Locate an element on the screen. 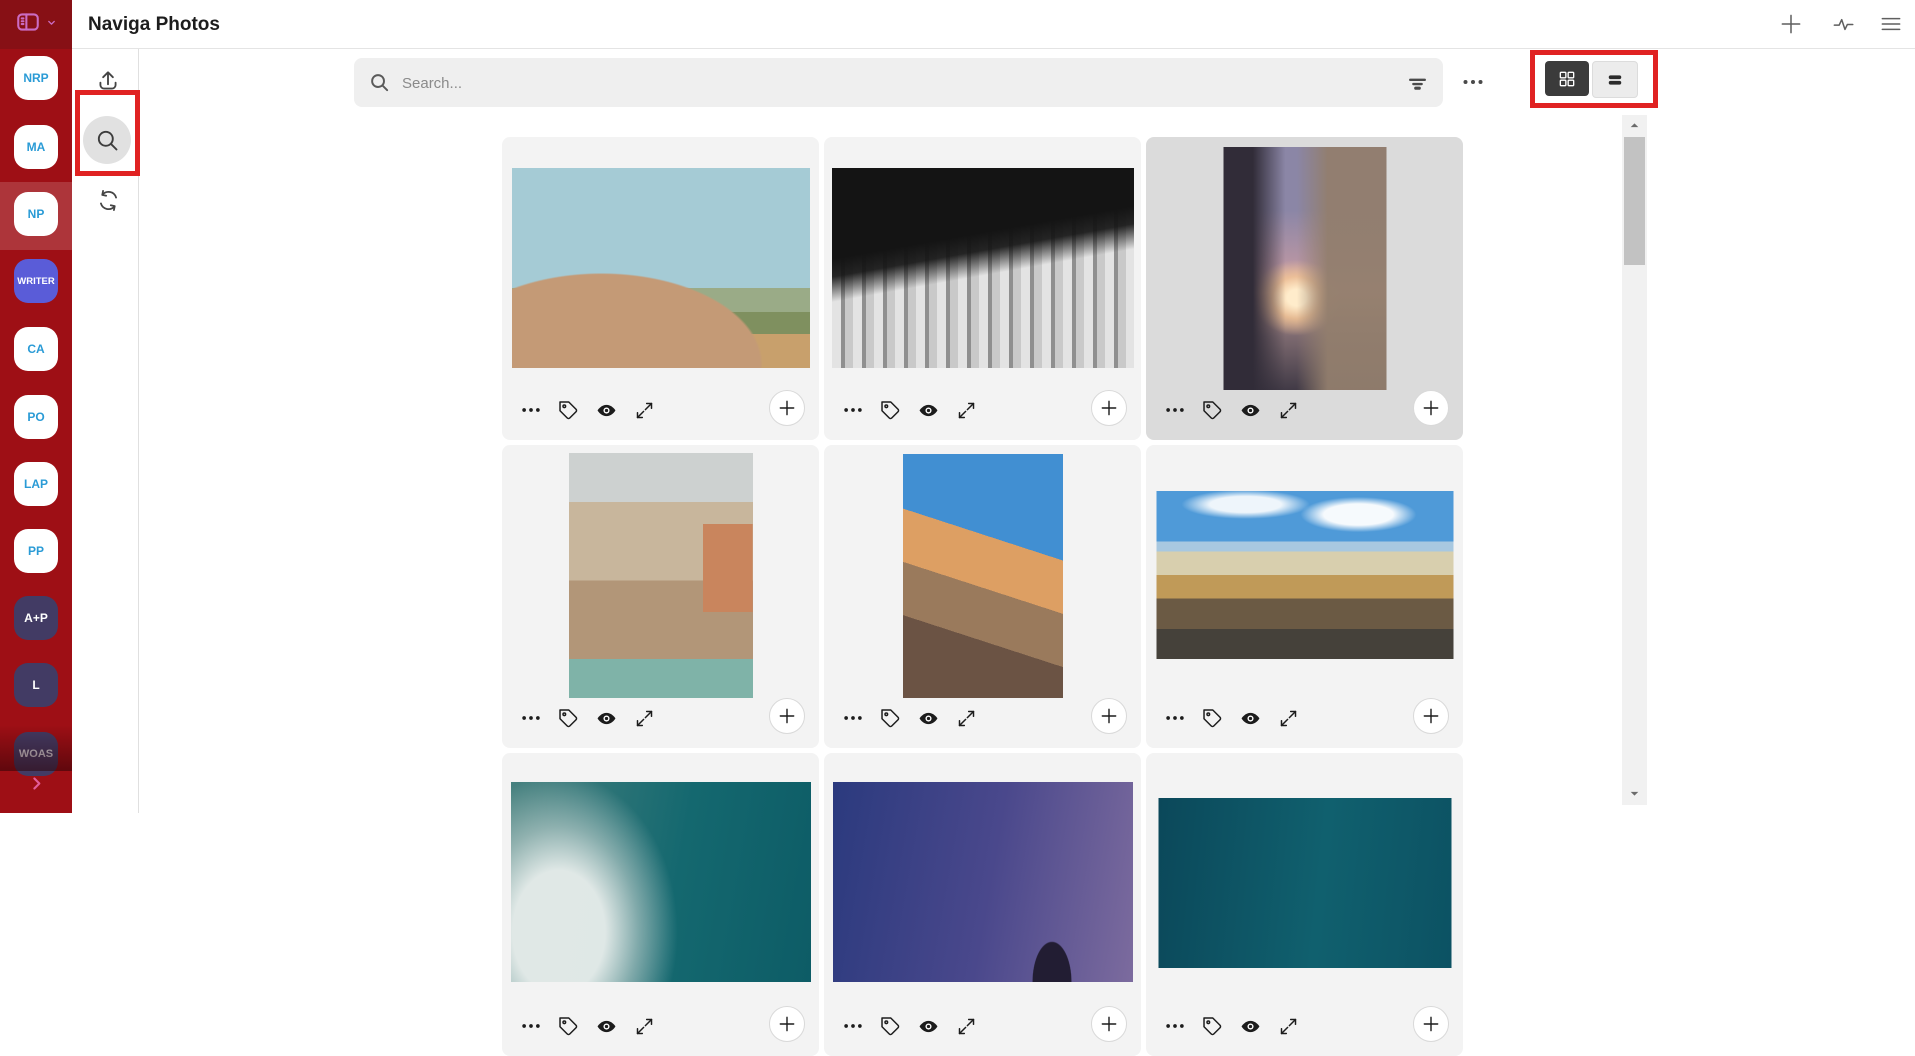 The height and width of the screenshot is (1056, 1915). sidebar-item-lap: LAP is located at coordinates (36, 484).